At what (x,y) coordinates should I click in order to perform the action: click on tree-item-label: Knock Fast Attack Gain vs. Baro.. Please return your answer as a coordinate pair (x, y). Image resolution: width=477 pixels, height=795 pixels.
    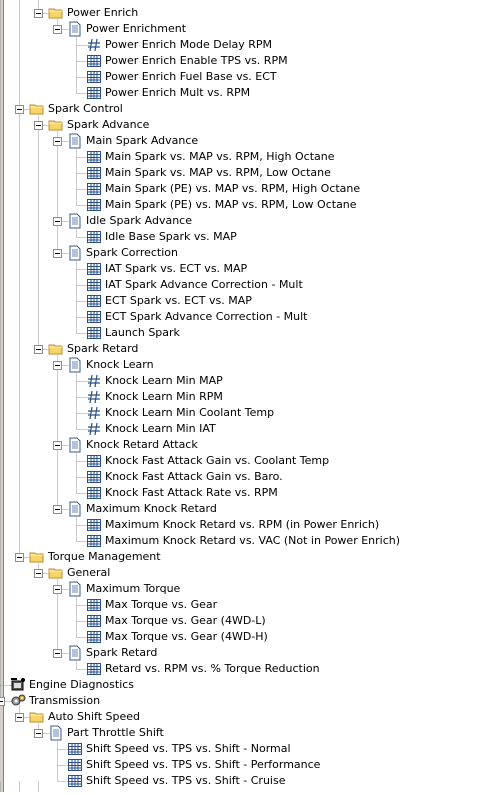
    Looking at the image, I should click on (194, 477).